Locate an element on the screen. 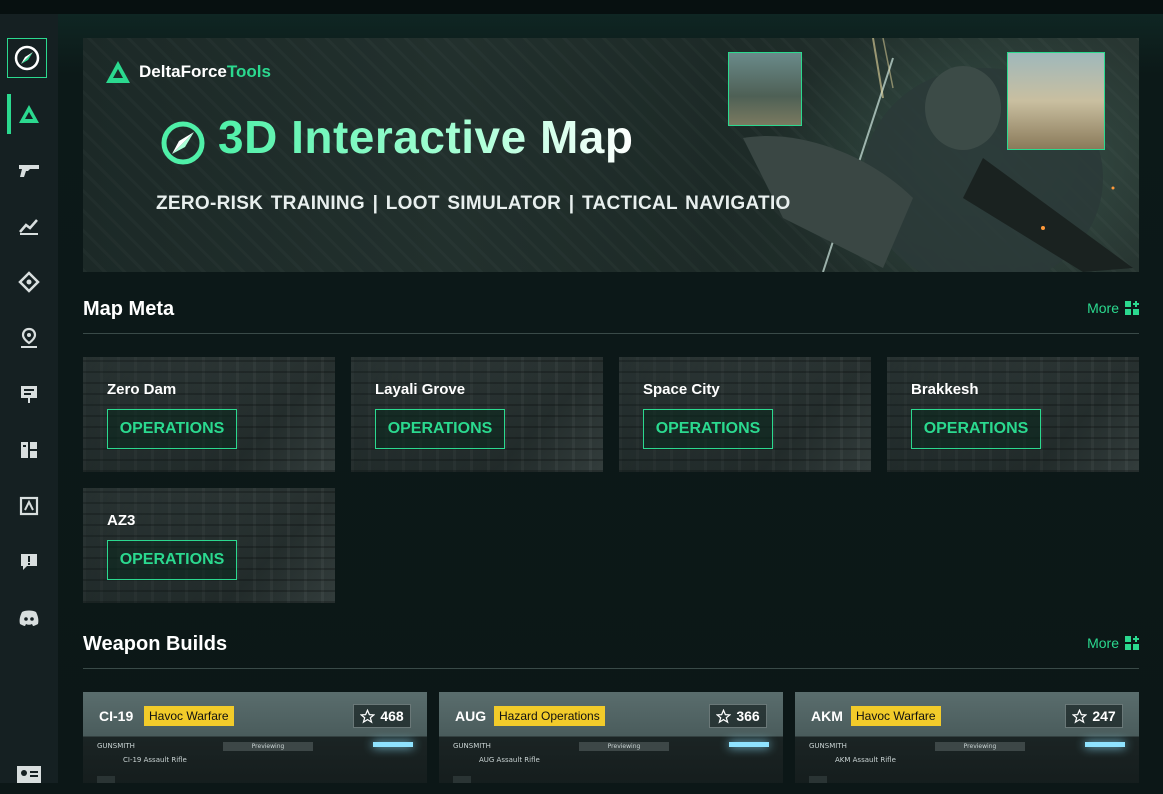  compass-logo-icon is located at coordinates (27, 58).